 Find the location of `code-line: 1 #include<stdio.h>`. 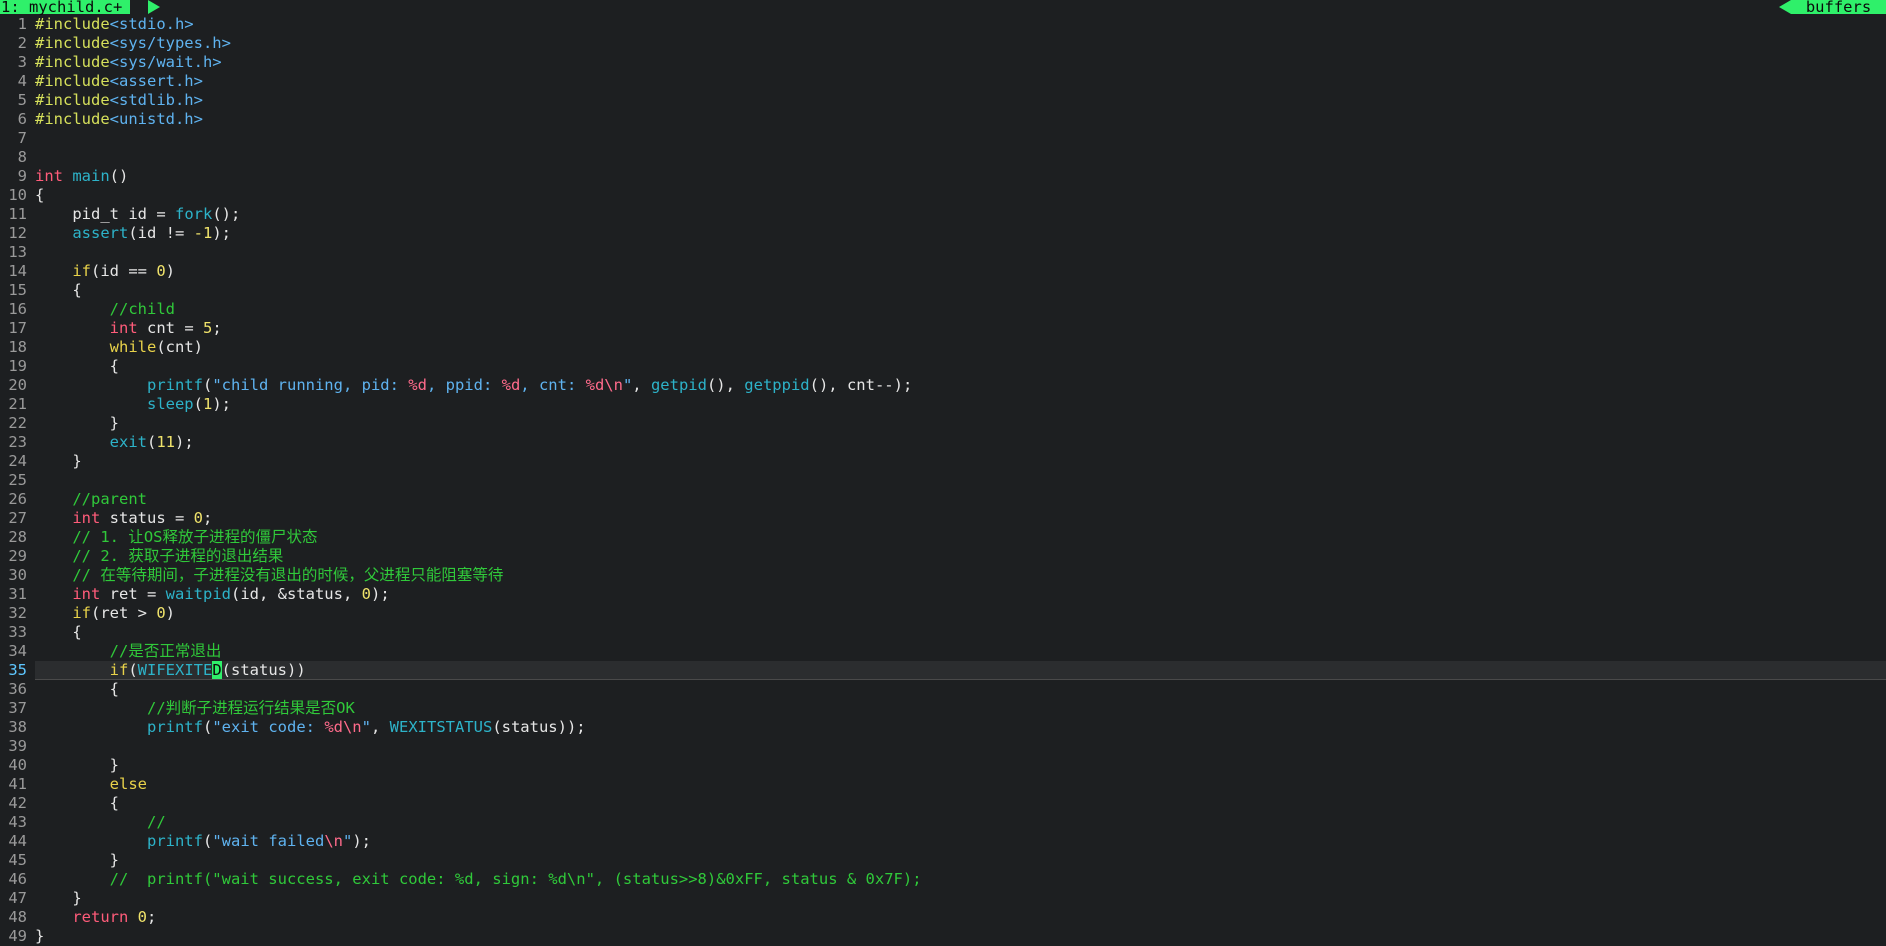

code-line: 1 #include<stdio.h> is located at coordinates (943, 24).